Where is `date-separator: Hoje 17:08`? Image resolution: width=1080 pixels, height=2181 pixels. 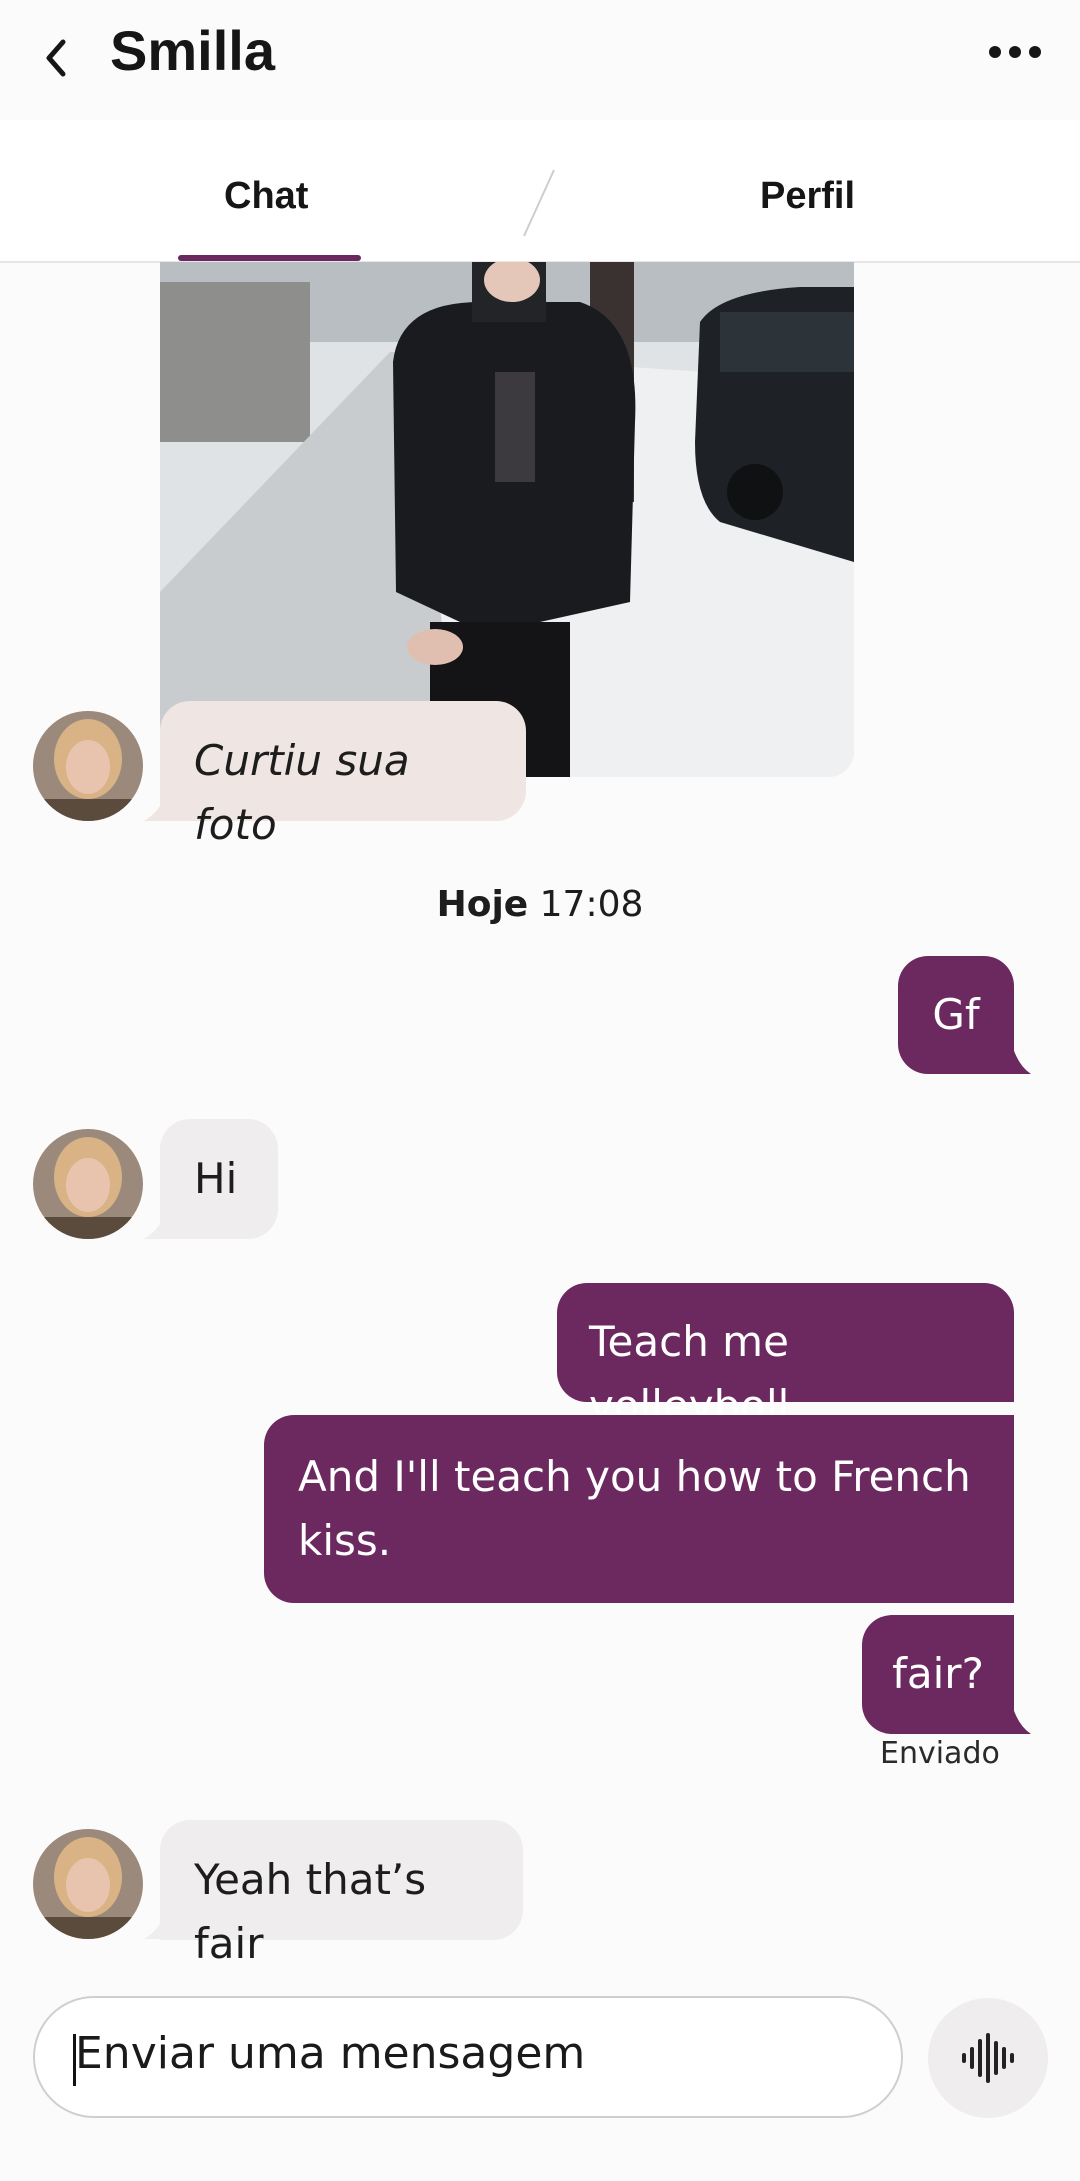
date-separator: Hoje 17:08 is located at coordinates (540, 904).